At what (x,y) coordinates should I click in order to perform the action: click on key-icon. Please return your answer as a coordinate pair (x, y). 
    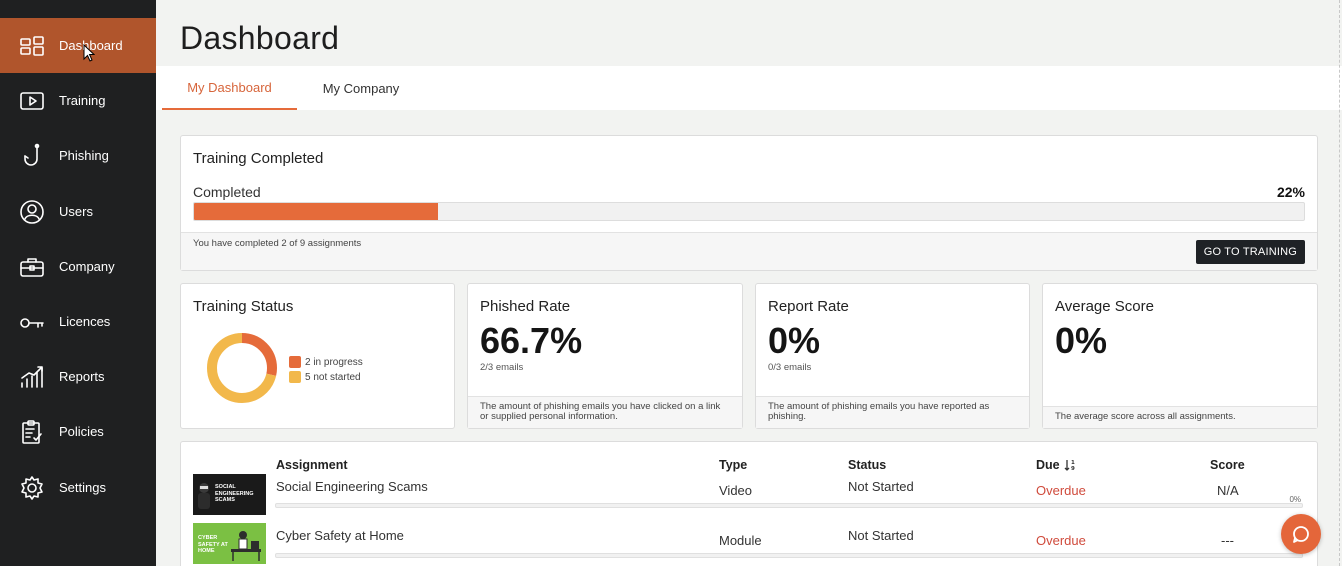
    Looking at the image, I should click on (32, 322).